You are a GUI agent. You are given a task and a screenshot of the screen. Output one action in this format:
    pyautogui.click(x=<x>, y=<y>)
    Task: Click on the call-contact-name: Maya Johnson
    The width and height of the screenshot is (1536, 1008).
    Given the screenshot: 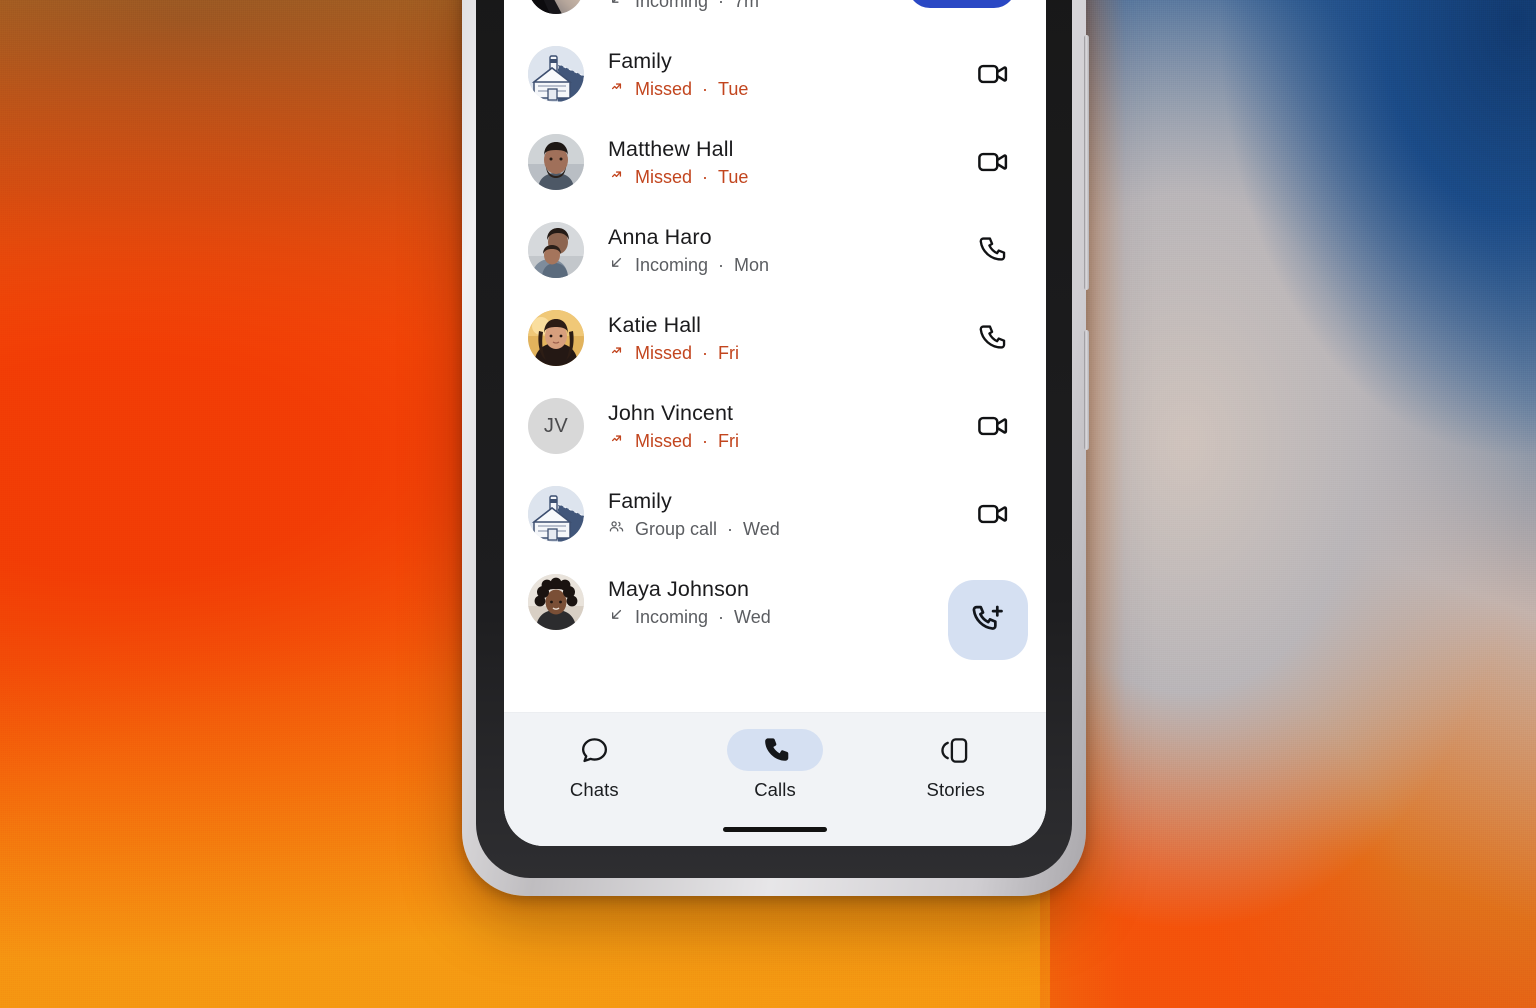 What is the action you would take?
    pyautogui.click(x=679, y=588)
    